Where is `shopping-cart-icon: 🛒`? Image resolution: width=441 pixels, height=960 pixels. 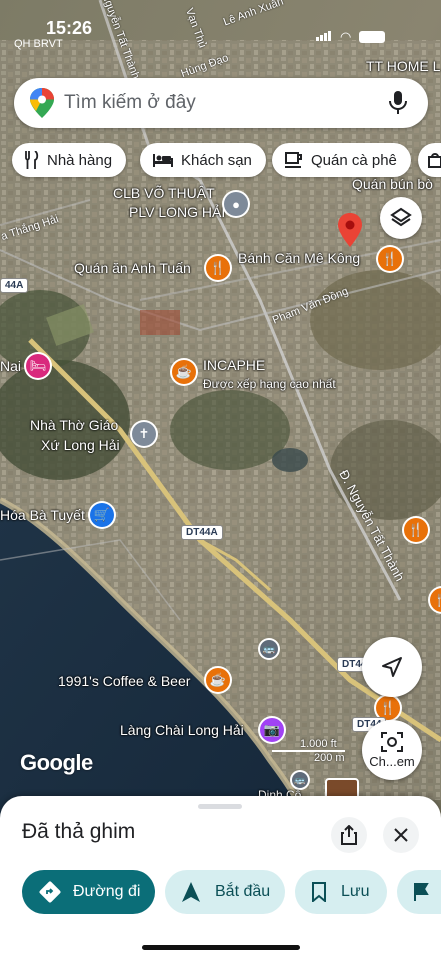 shopping-cart-icon: 🛒 is located at coordinates (102, 515).